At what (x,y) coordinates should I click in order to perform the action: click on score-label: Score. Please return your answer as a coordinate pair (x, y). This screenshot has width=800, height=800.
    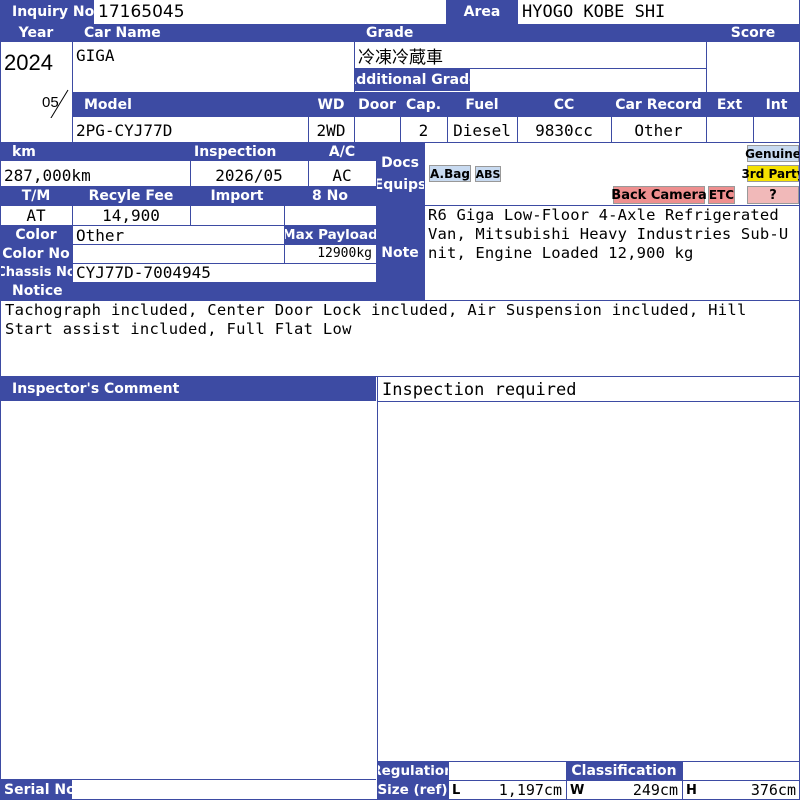
    Looking at the image, I should click on (753, 33).